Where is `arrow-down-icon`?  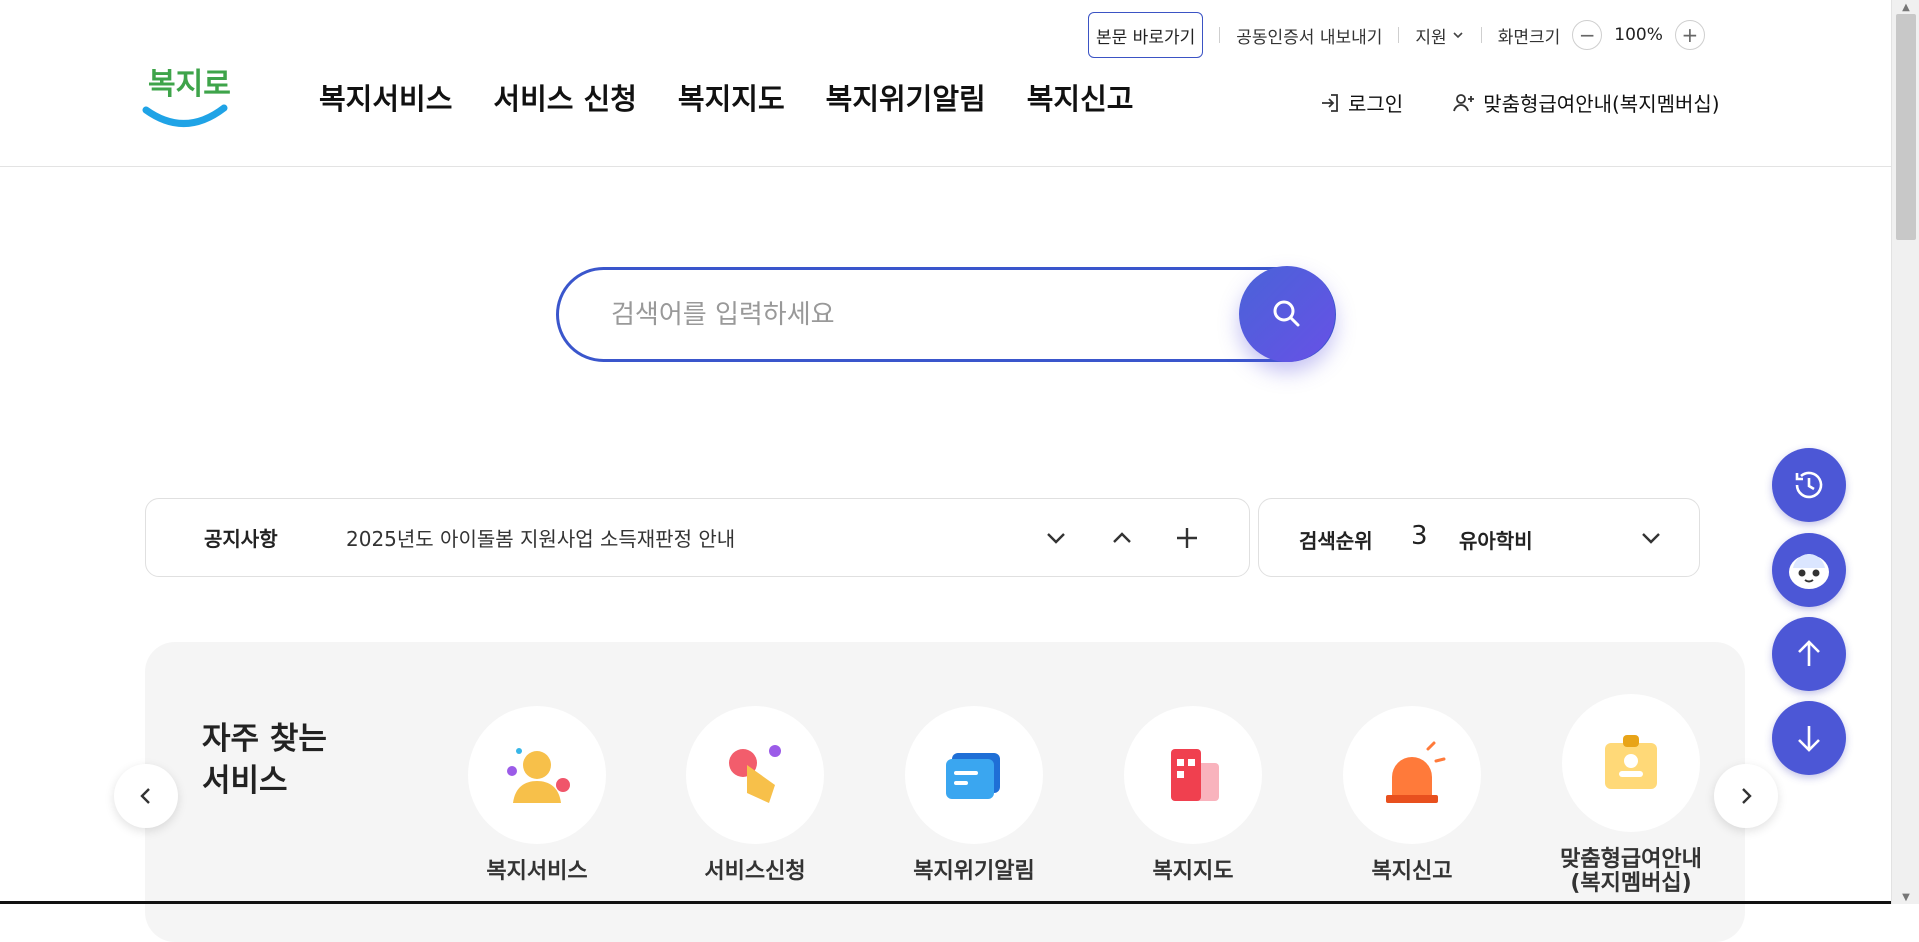 arrow-down-icon is located at coordinates (1809, 739).